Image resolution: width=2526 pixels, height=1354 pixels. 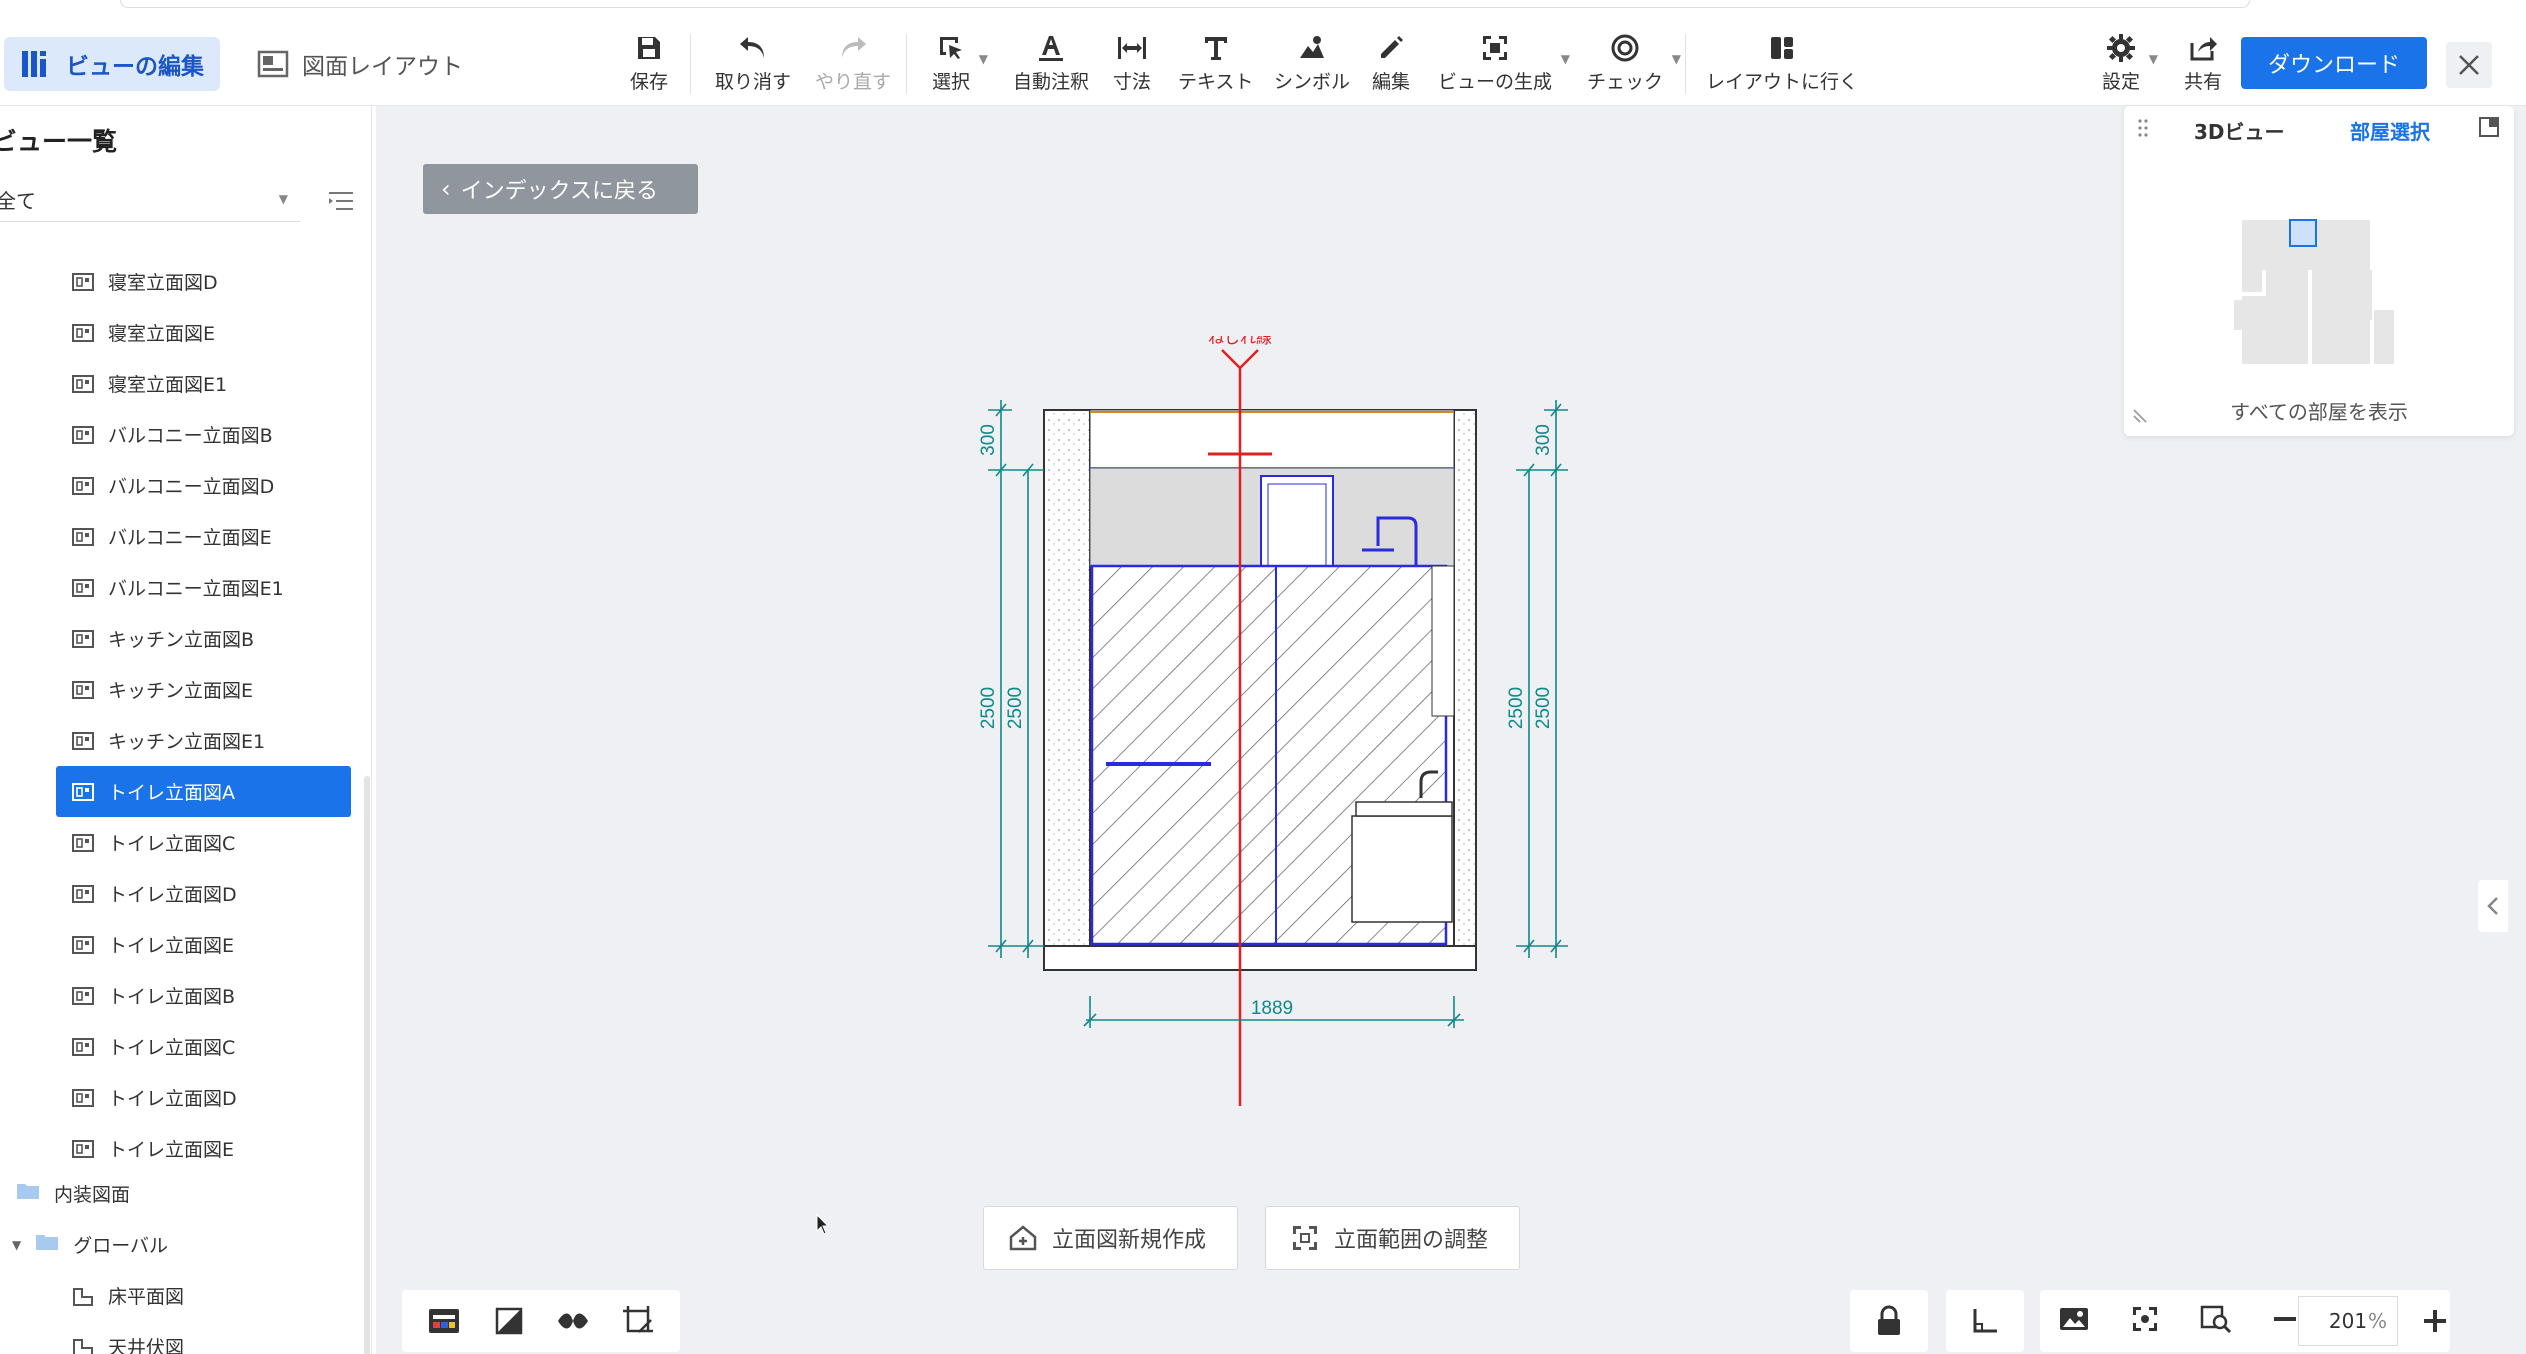 What do you see at coordinates (1132, 47) in the screenshot?
I see `dimension-icon` at bounding box center [1132, 47].